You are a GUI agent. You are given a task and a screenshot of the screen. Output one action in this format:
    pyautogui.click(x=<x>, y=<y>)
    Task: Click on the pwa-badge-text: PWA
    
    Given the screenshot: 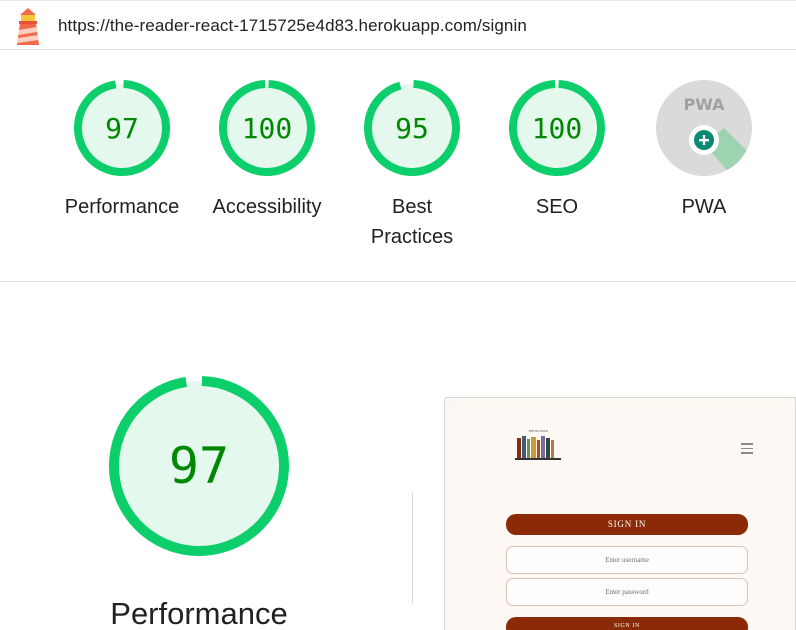 What is the action you would take?
    pyautogui.click(x=704, y=104)
    